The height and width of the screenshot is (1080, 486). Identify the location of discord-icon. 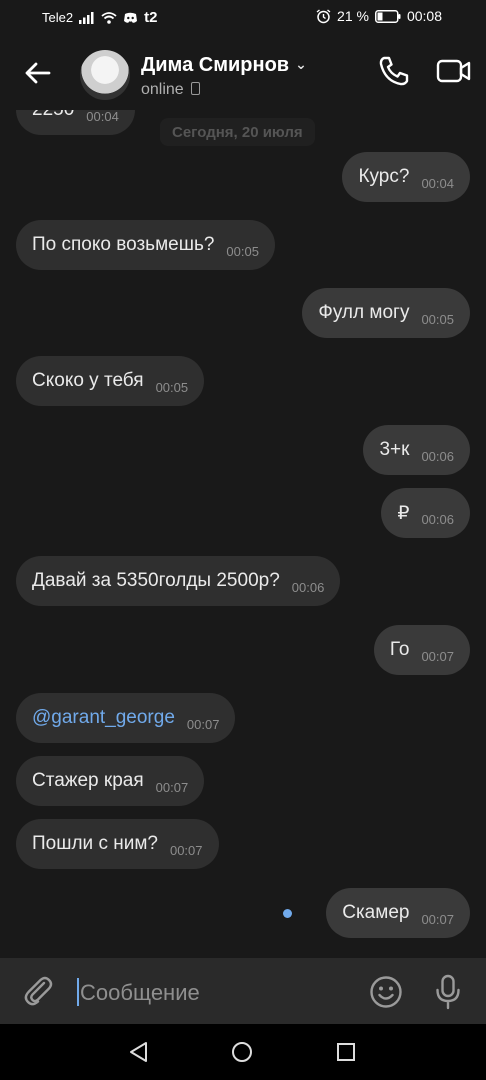
(131, 17).